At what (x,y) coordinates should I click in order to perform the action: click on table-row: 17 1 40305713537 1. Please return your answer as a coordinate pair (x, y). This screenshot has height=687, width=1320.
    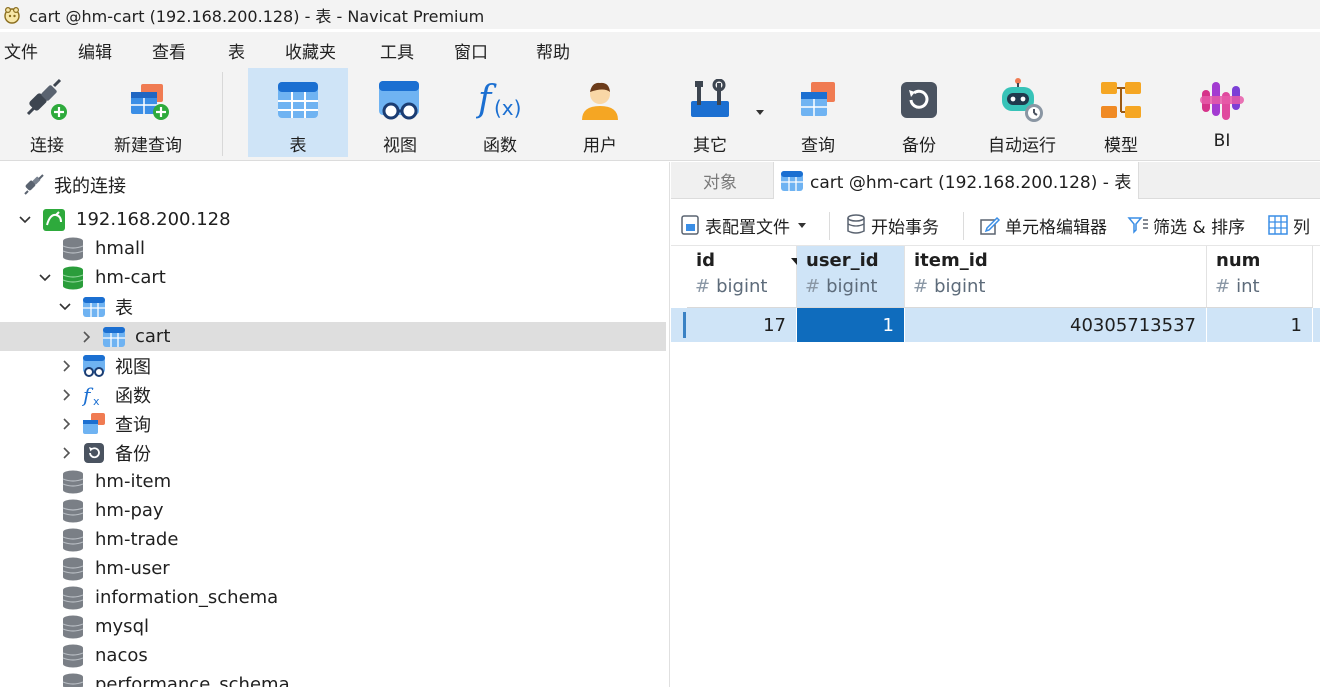
    Looking at the image, I should click on (995, 325).